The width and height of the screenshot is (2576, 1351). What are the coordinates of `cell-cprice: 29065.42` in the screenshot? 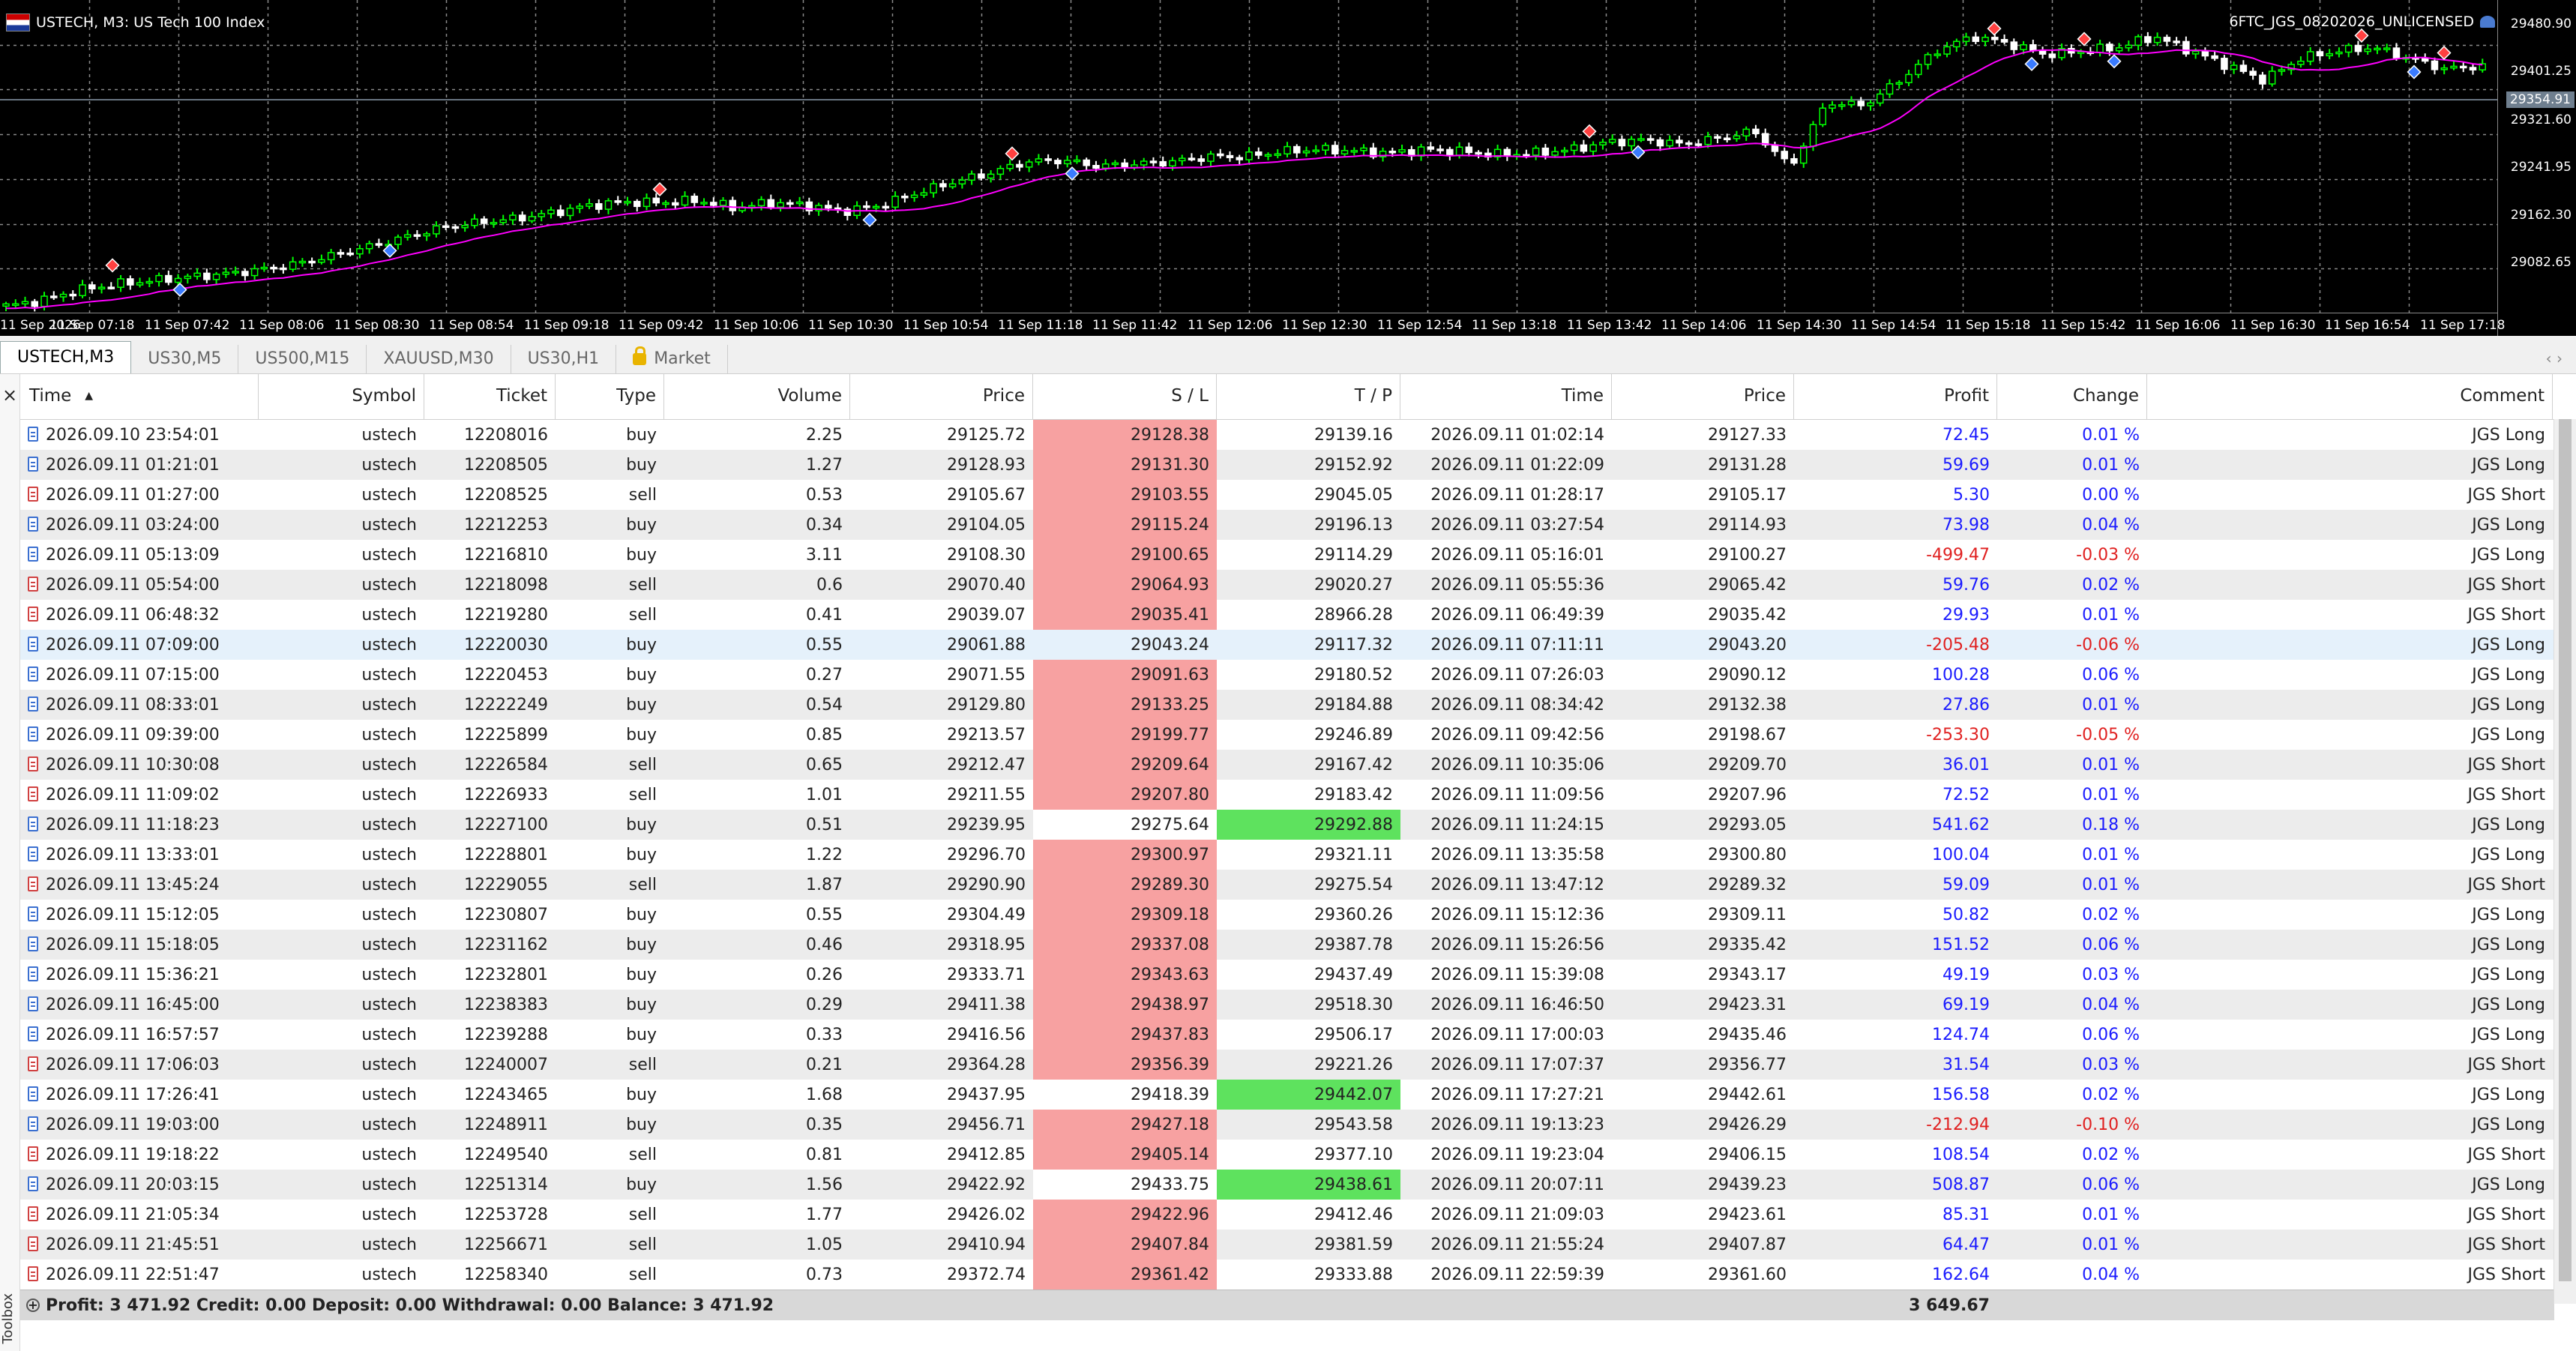 It's located at (1748, 585).